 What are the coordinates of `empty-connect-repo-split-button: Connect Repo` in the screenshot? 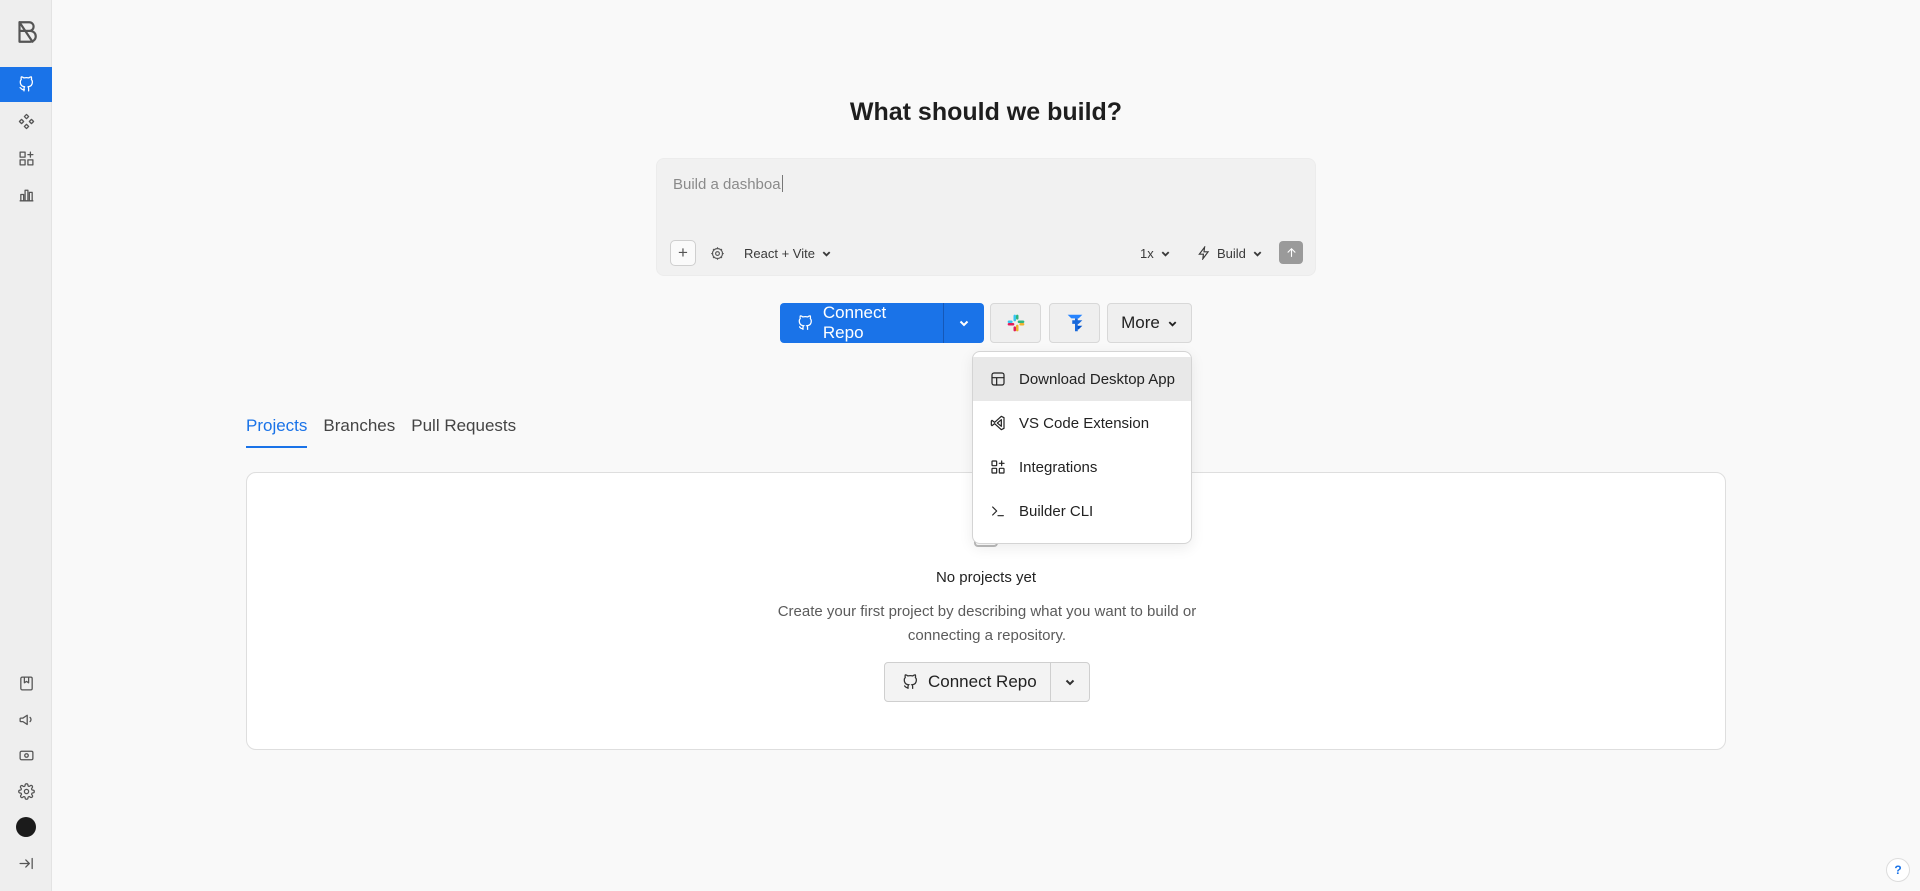 It's located at (987, 682).